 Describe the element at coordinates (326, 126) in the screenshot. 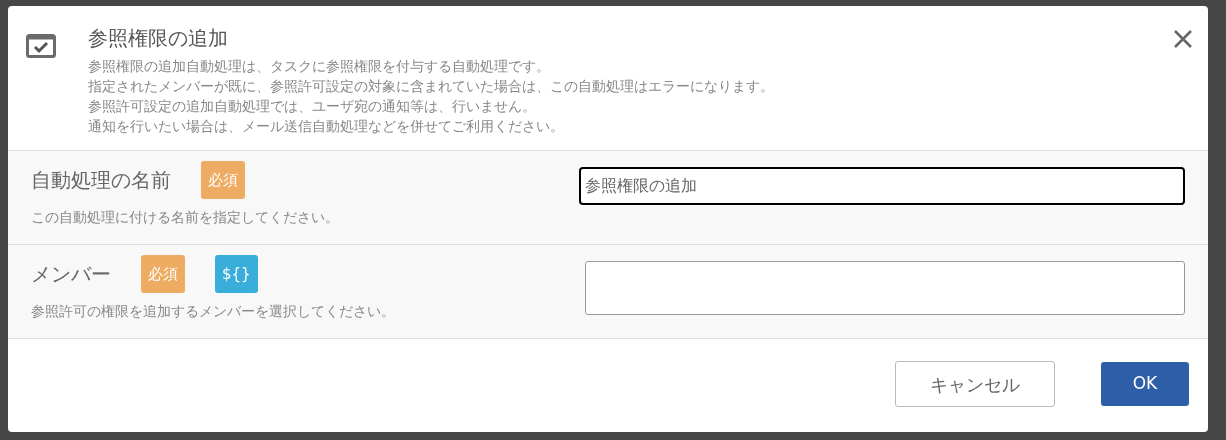

I see `description-line: 通知を行いたい場合は、メール送信自動処理などを併せてご利用ください。` at that location.